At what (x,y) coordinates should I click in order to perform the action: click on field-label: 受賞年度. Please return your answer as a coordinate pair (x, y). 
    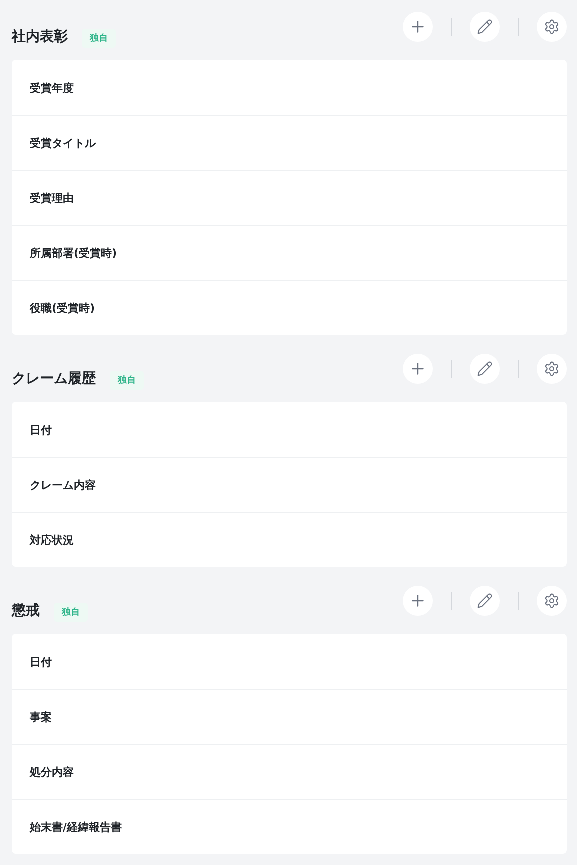
    Looking at the image, I should click on (52, 88).